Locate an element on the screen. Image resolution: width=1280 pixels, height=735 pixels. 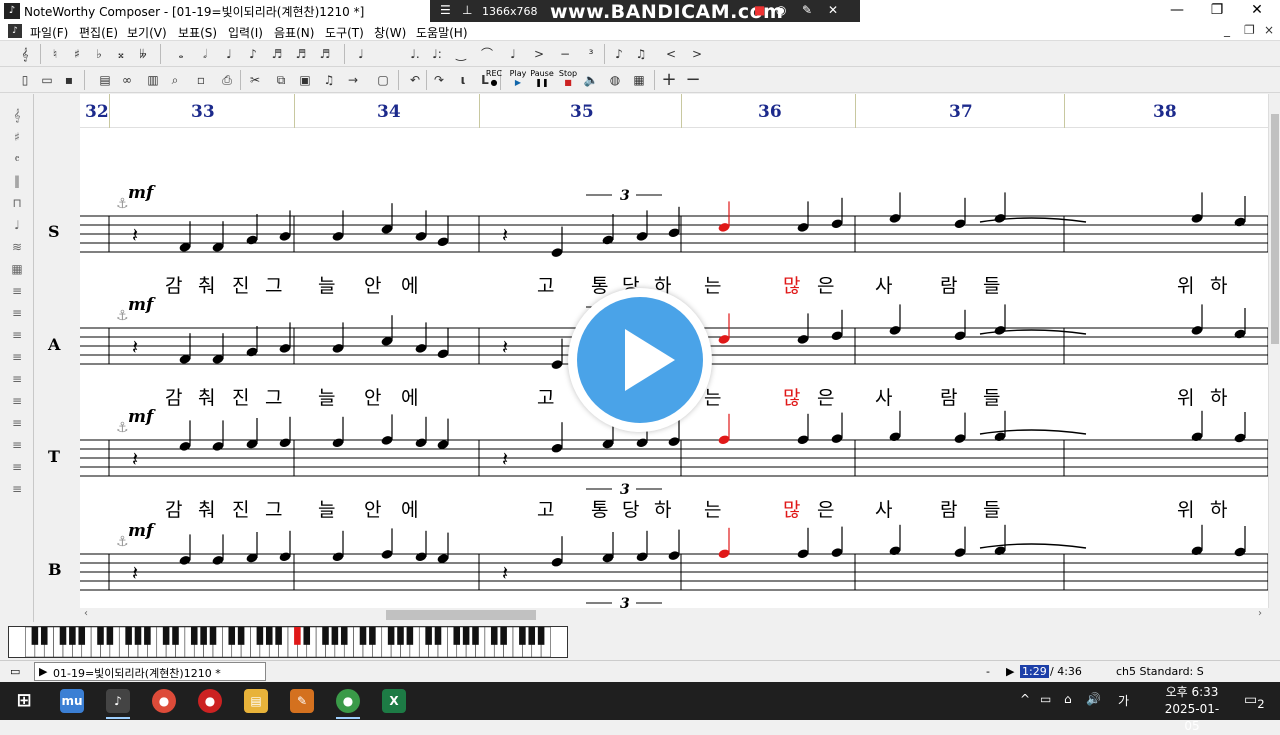
redo-icon: ↷ is located at coordinates (439, 80).